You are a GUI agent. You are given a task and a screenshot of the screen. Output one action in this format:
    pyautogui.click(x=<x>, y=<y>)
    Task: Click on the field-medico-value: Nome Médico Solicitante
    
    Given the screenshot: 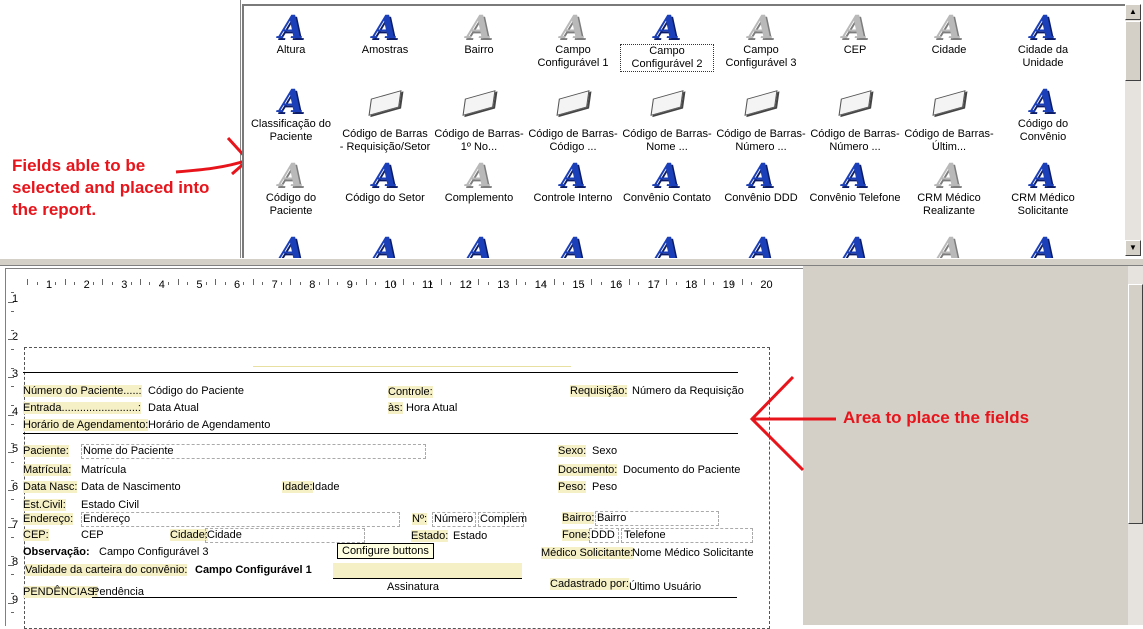 What is the action you would take?
    pyautogui.click(x=693, y=553)
    